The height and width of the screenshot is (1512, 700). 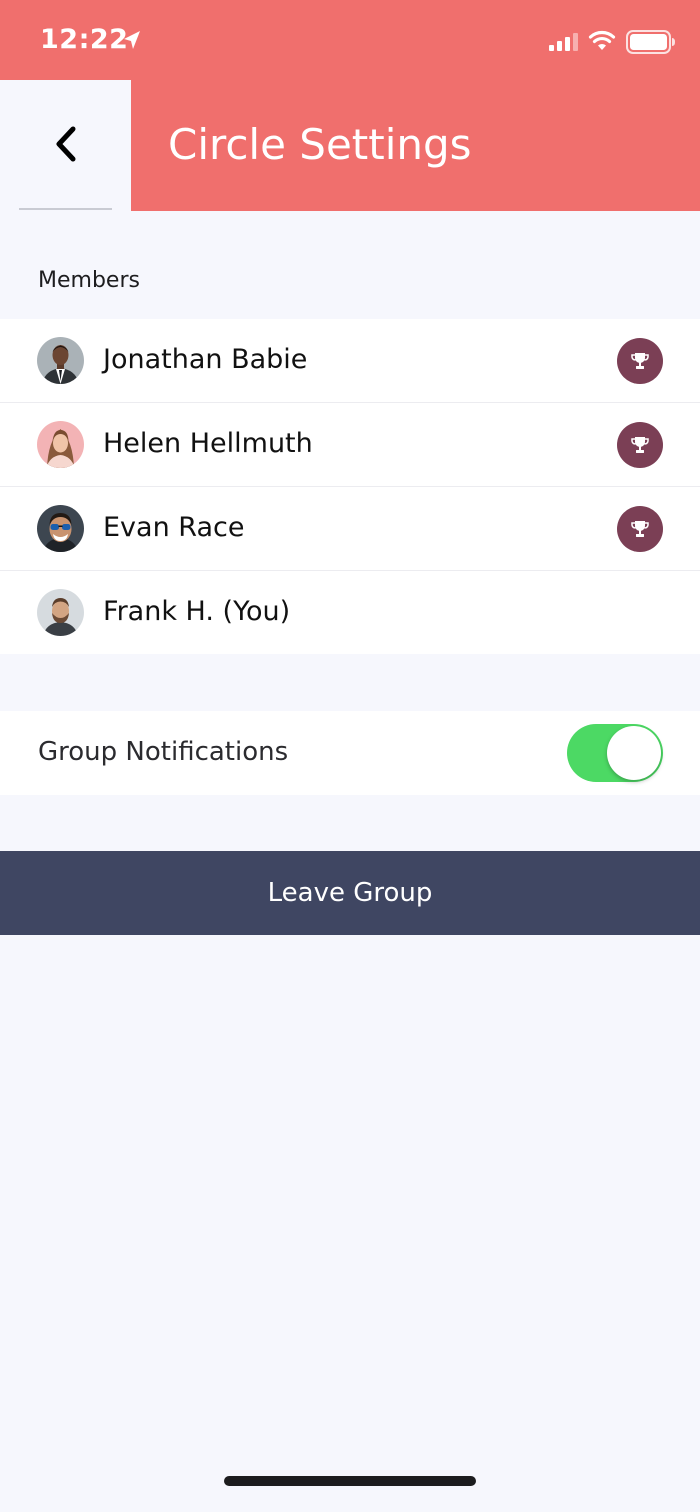 I want to click on member-name: Jonathan Babie, so click(x=205, y=359).